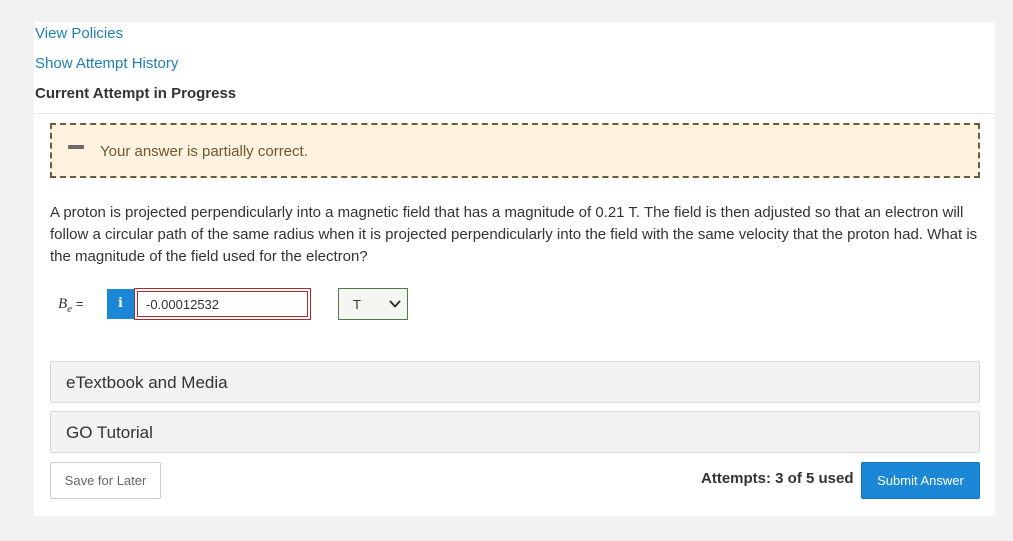  Describe the element at coordinates (515, 382) in the screenshot. I see `etextbook-media-panel: eTextbook and Media` at that location.